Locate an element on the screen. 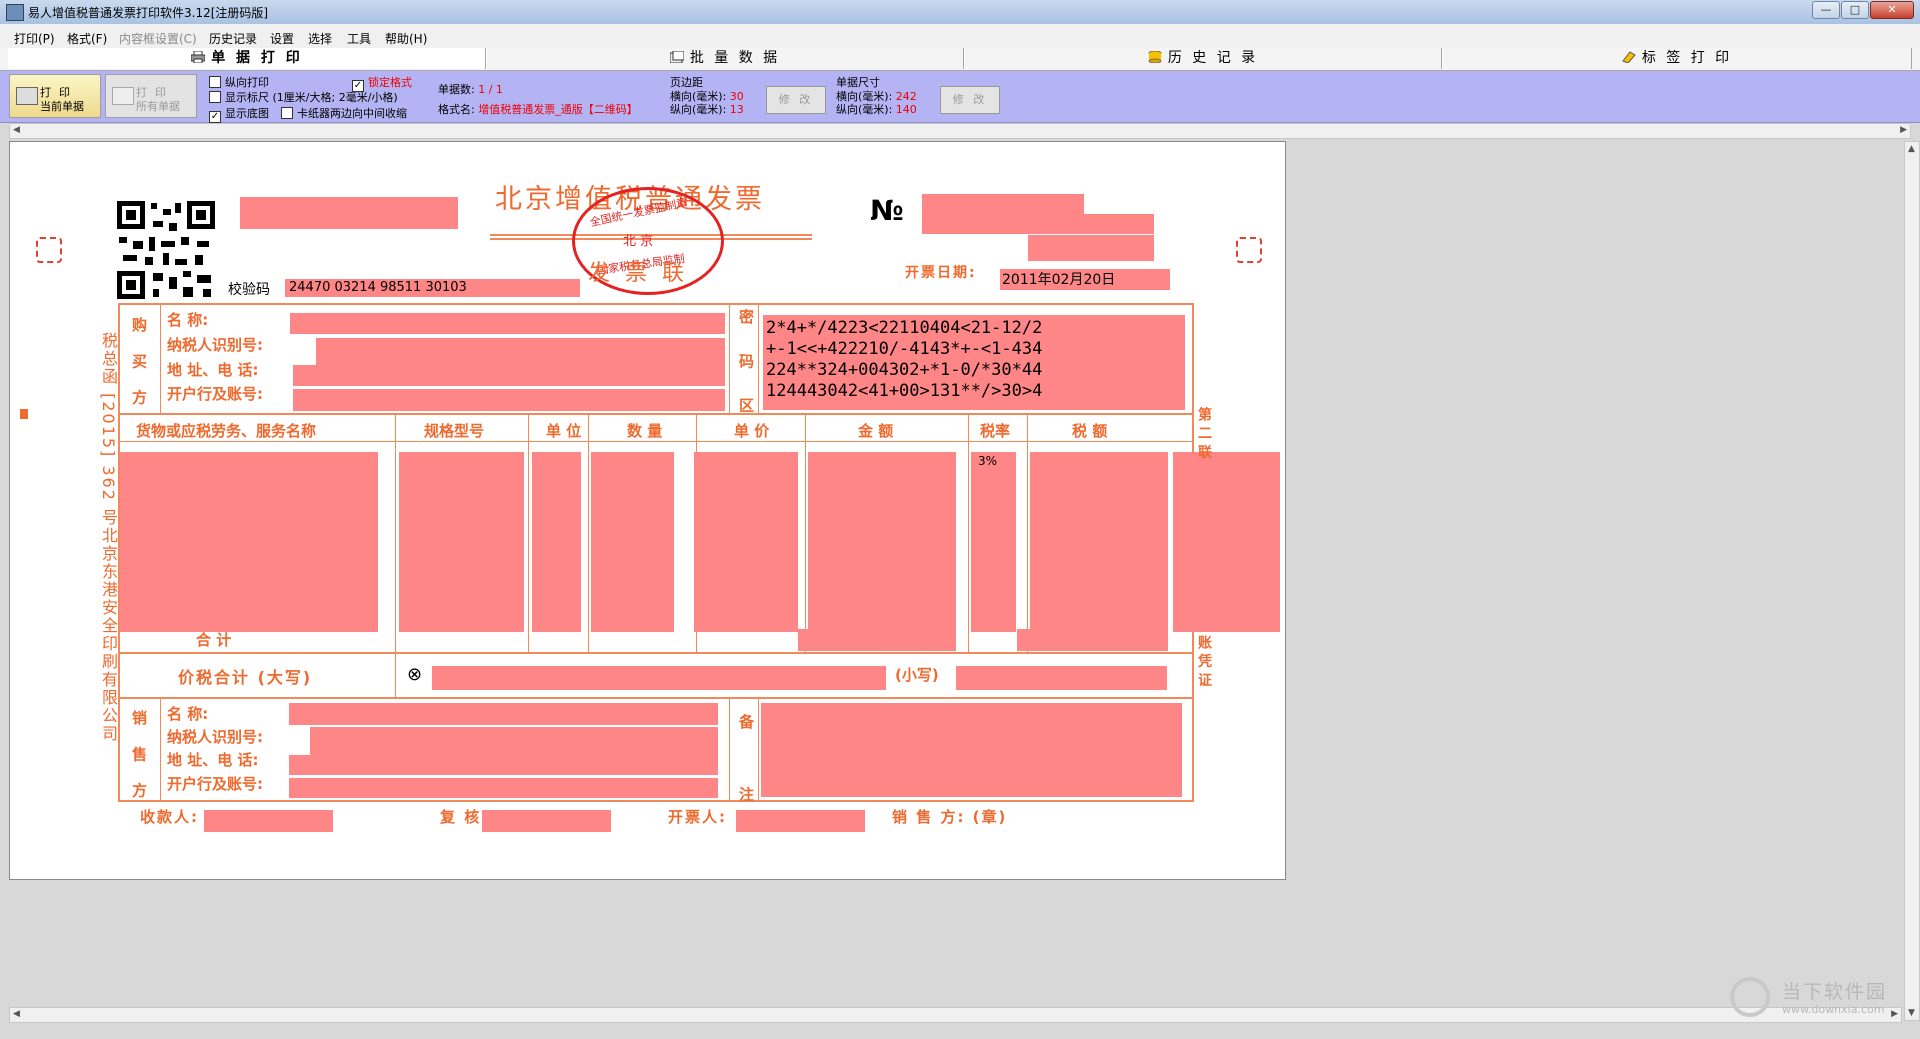 Image resolution: width=1920 pixels, height=1039 pixels. format-name: 格式名: 增值税普通发票_通版【二维码】 is located at coordinates (538, 109).